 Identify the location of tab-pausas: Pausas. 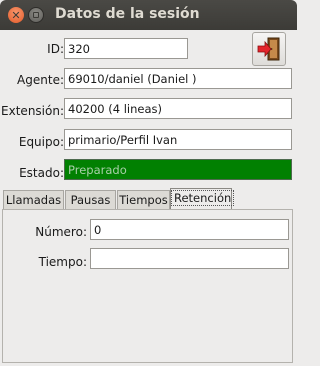
(90, 200).